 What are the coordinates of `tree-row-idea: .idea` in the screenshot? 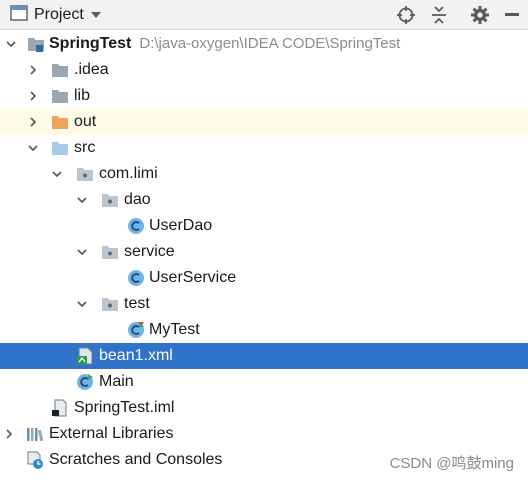 It's located at (264, 70).